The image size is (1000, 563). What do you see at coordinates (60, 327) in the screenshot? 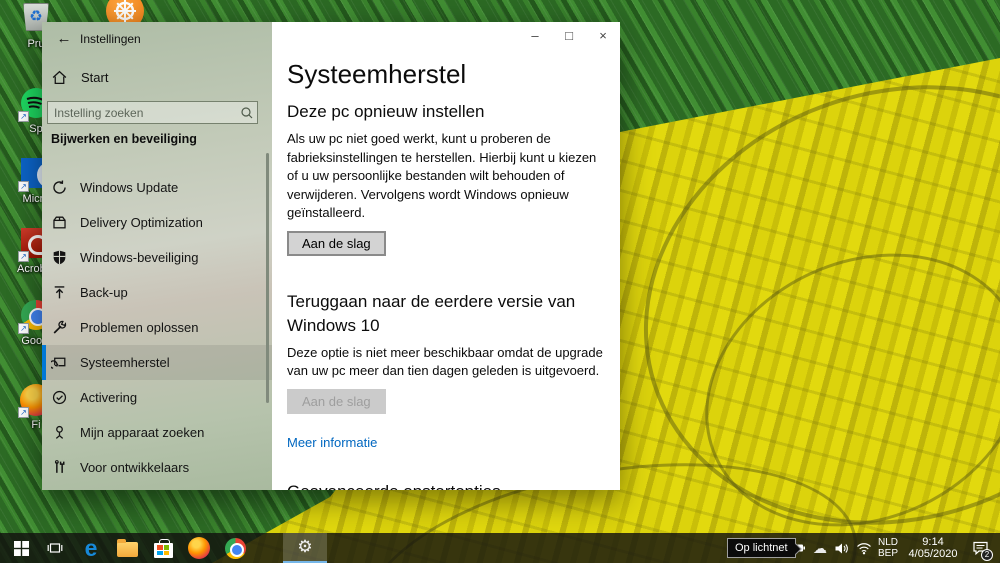
I see `wrench-icon` at bounding box center [60, 327].